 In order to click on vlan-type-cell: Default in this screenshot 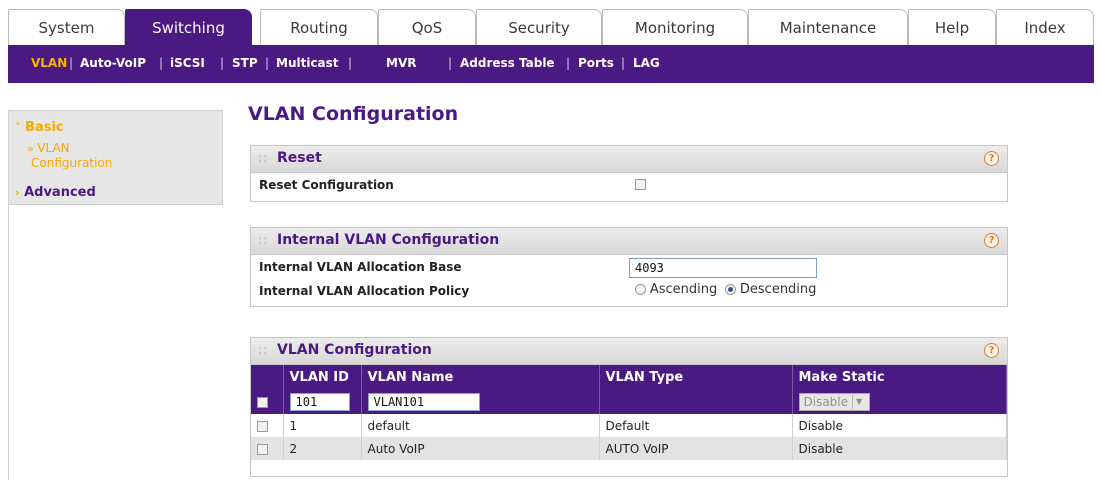, I will do `click(696, 425)`.